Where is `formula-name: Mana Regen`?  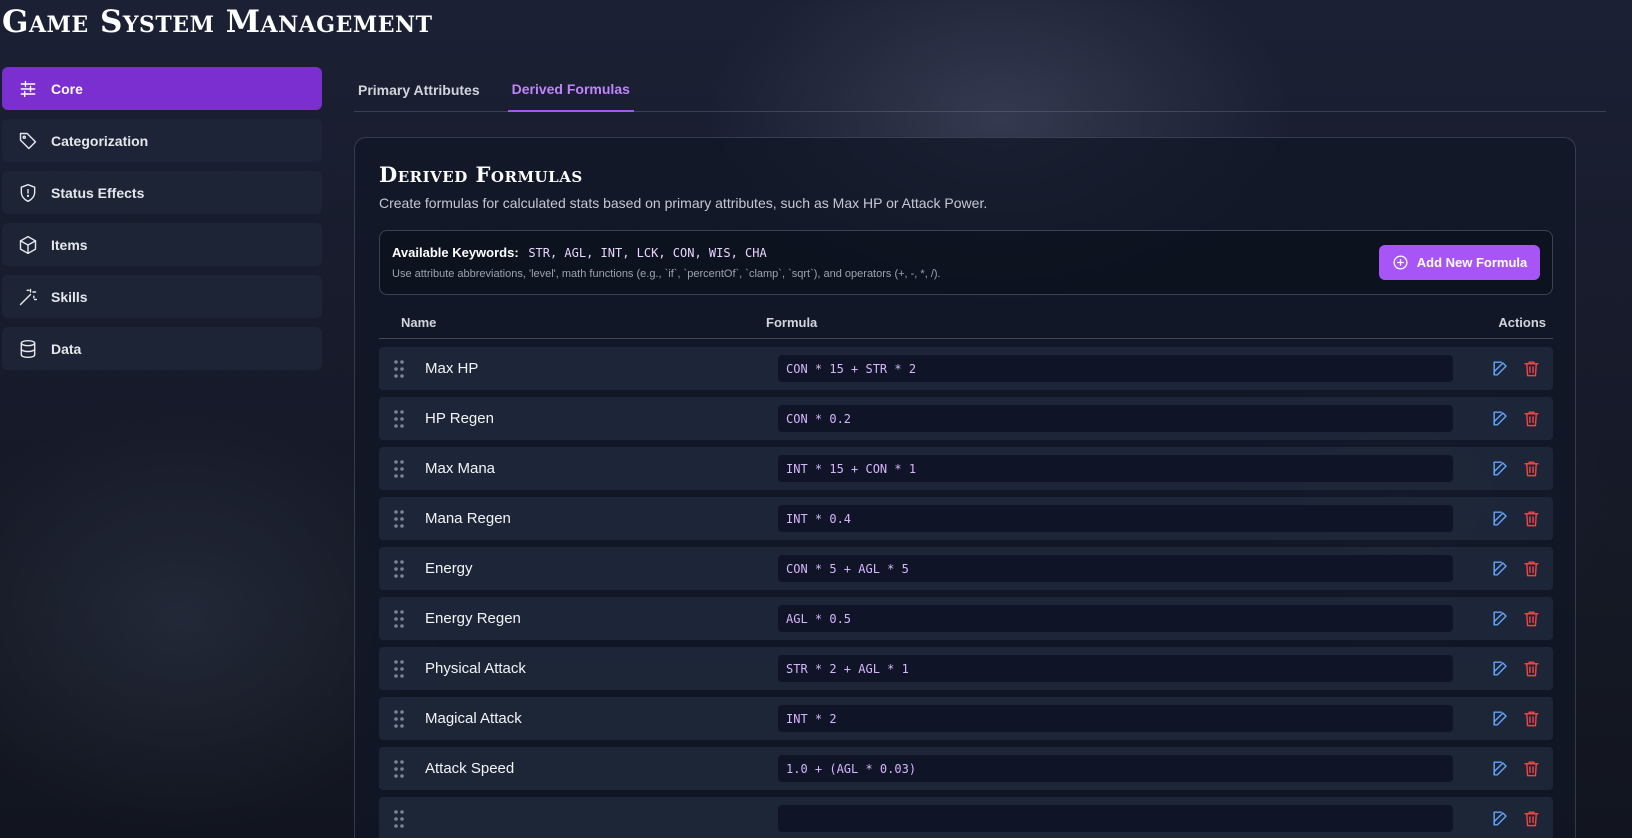
formula-name: Mana Regen is located at coordinates (468, 518).